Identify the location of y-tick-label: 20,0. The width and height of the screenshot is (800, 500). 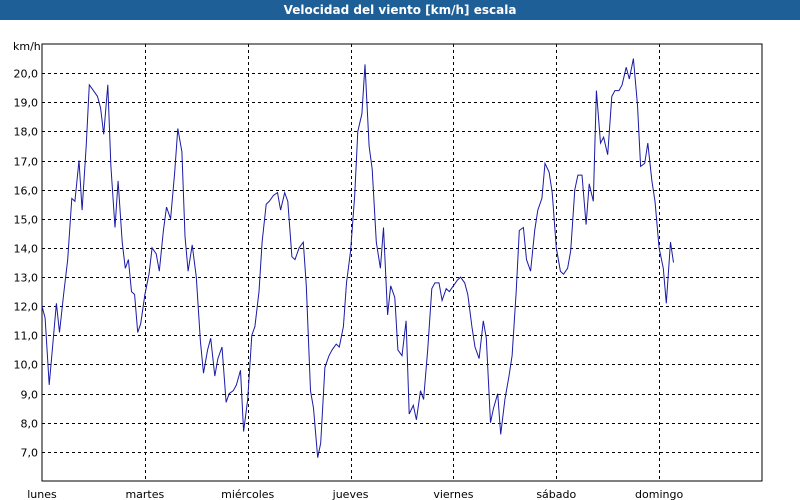
(26, 74).